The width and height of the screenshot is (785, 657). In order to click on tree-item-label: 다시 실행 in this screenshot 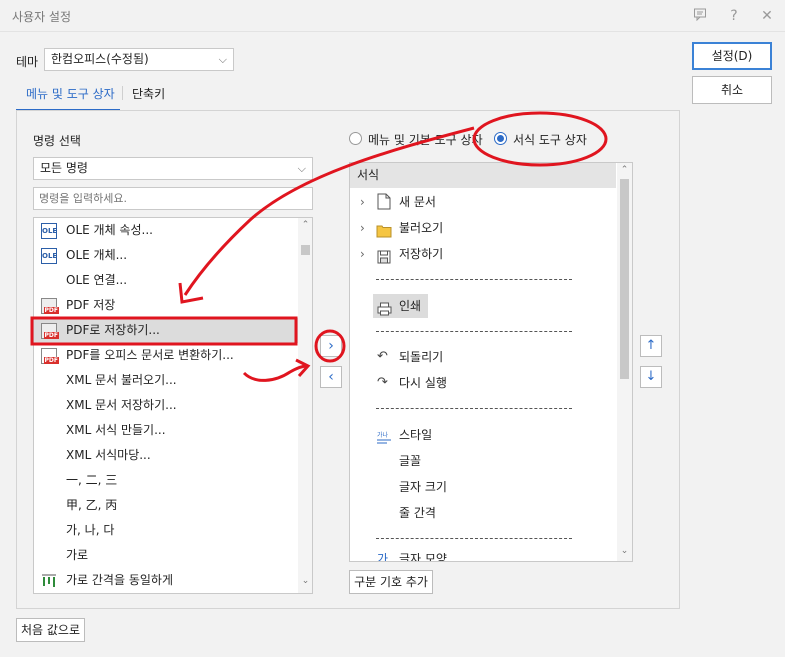, I will do `click(423, 383)`.